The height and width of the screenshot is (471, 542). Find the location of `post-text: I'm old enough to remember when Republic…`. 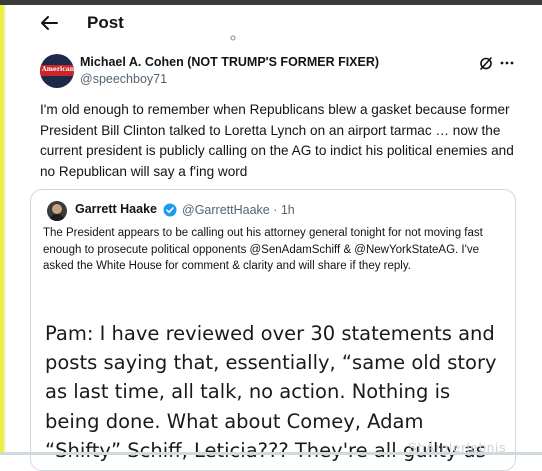

post-text: I'm old enough to remember when Republic… is located at coordinates (277, 140).